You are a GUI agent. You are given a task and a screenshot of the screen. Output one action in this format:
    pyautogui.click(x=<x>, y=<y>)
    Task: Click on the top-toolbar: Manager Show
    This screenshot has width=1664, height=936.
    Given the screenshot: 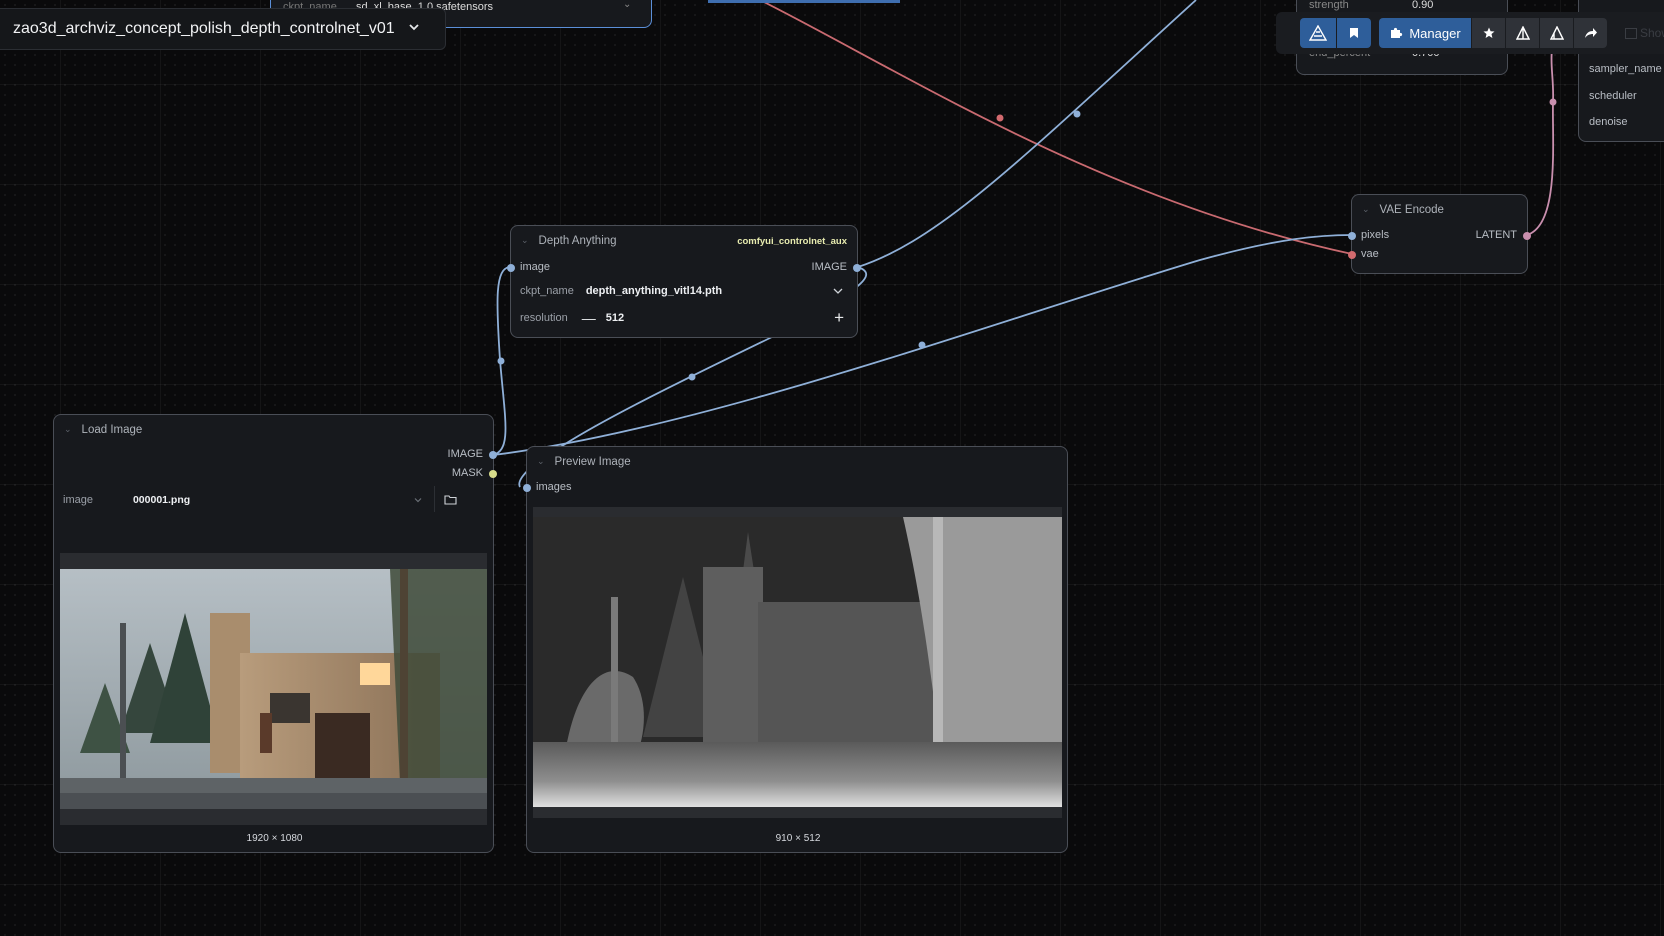 What is the action you would take?
    pyautogui.click(x=1470, y=33)
    